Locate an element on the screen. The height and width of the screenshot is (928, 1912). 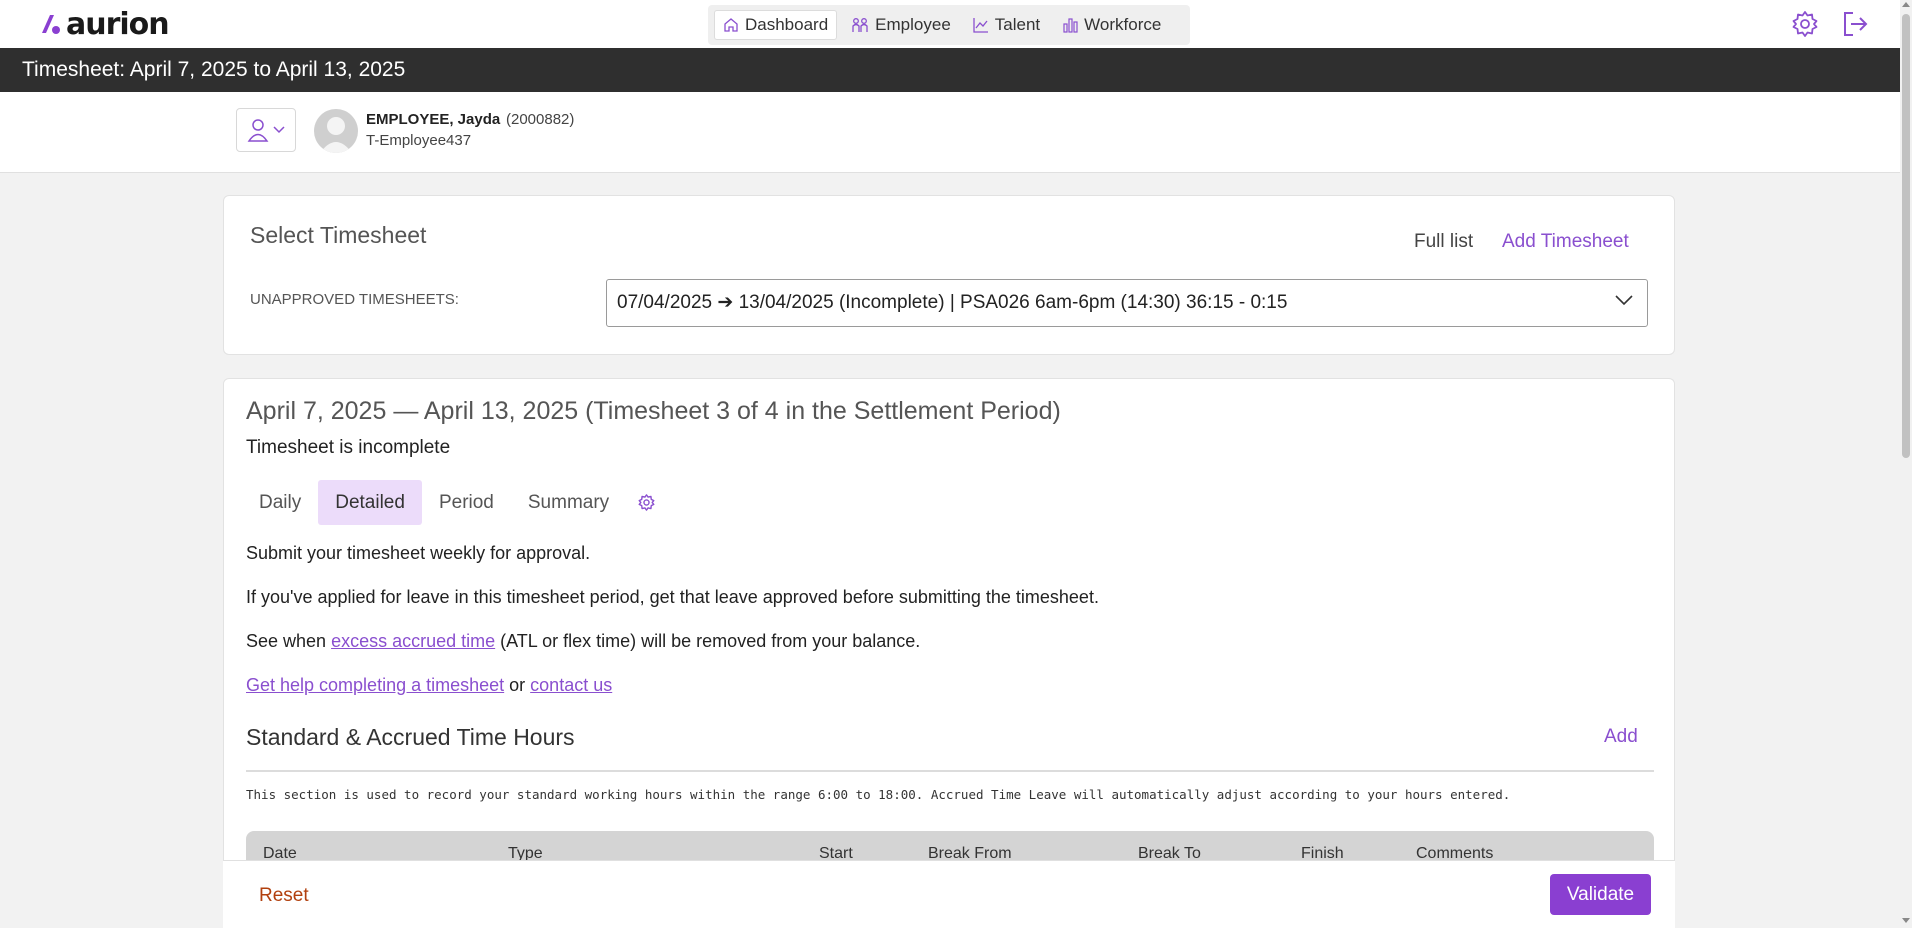
nav-employee: Employee is located at coordinates (901, 25).